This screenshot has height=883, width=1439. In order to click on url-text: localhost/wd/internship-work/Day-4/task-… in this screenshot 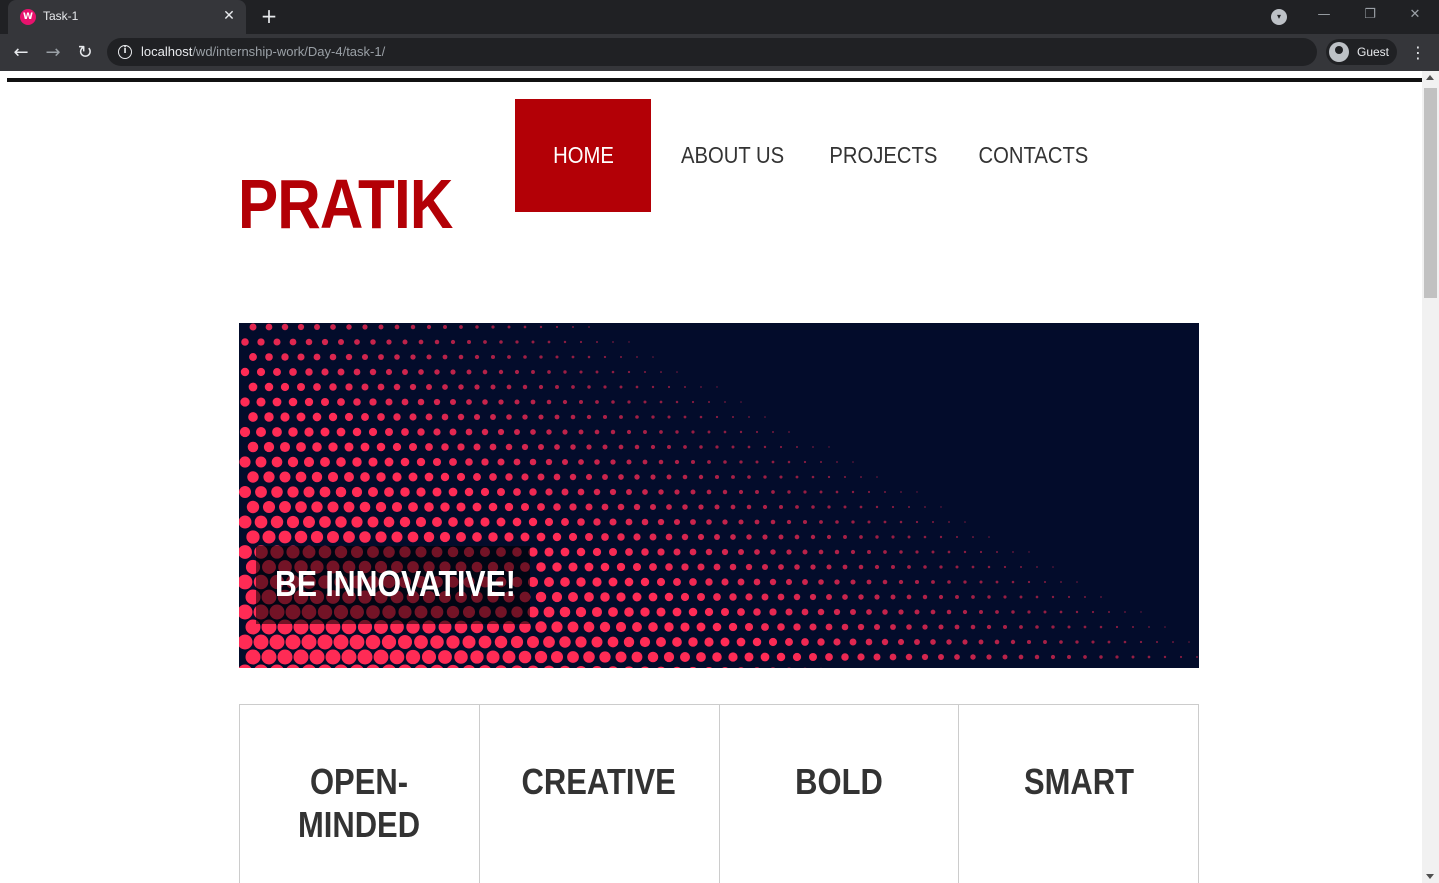, I will do `click(263, 51)`.